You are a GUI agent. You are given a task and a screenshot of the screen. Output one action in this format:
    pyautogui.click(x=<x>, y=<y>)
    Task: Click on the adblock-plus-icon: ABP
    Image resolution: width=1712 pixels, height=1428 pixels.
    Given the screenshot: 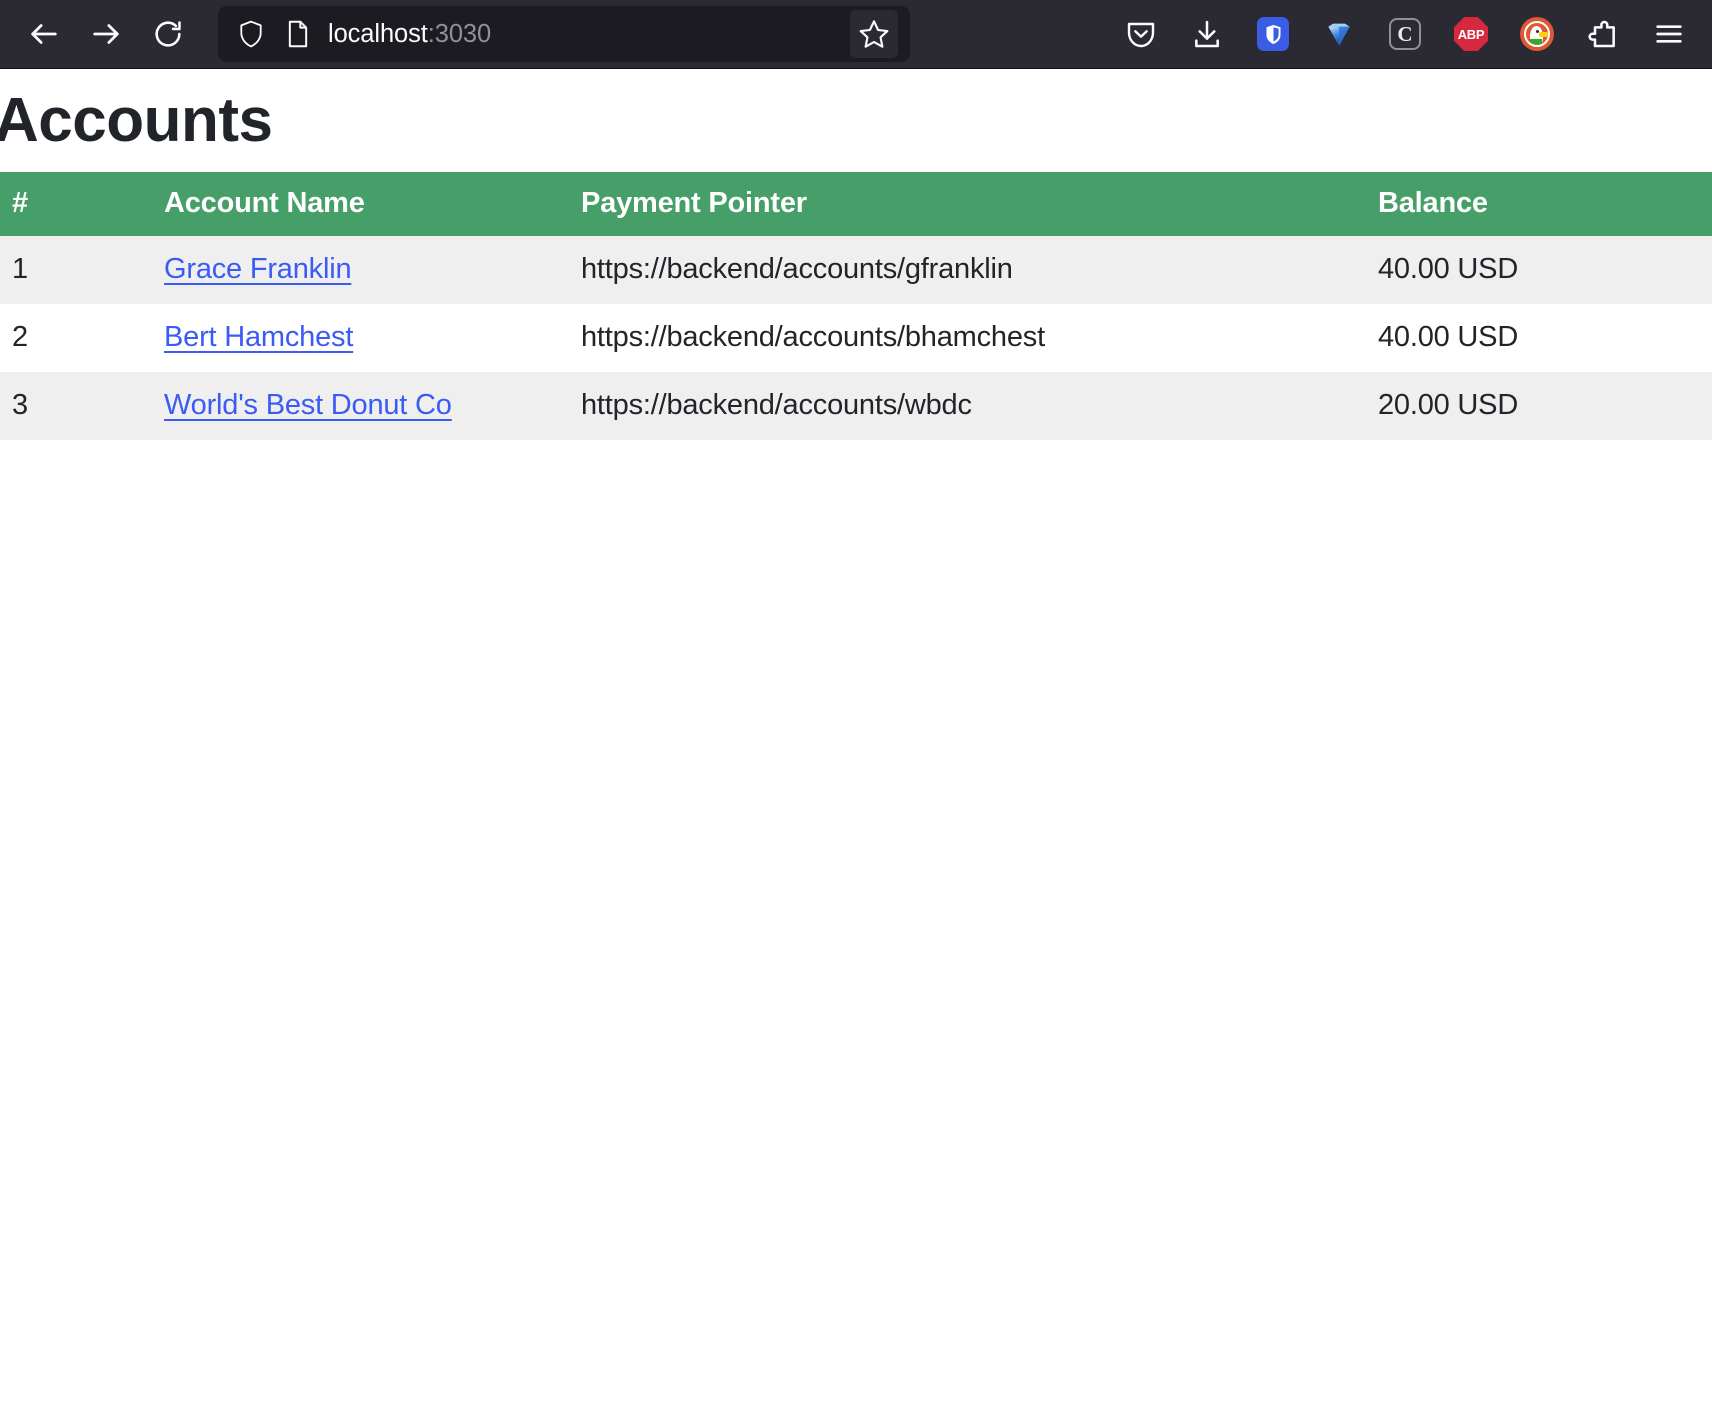 What is the action you would take?
    pyautogui.click(x=1471, y=34)
    